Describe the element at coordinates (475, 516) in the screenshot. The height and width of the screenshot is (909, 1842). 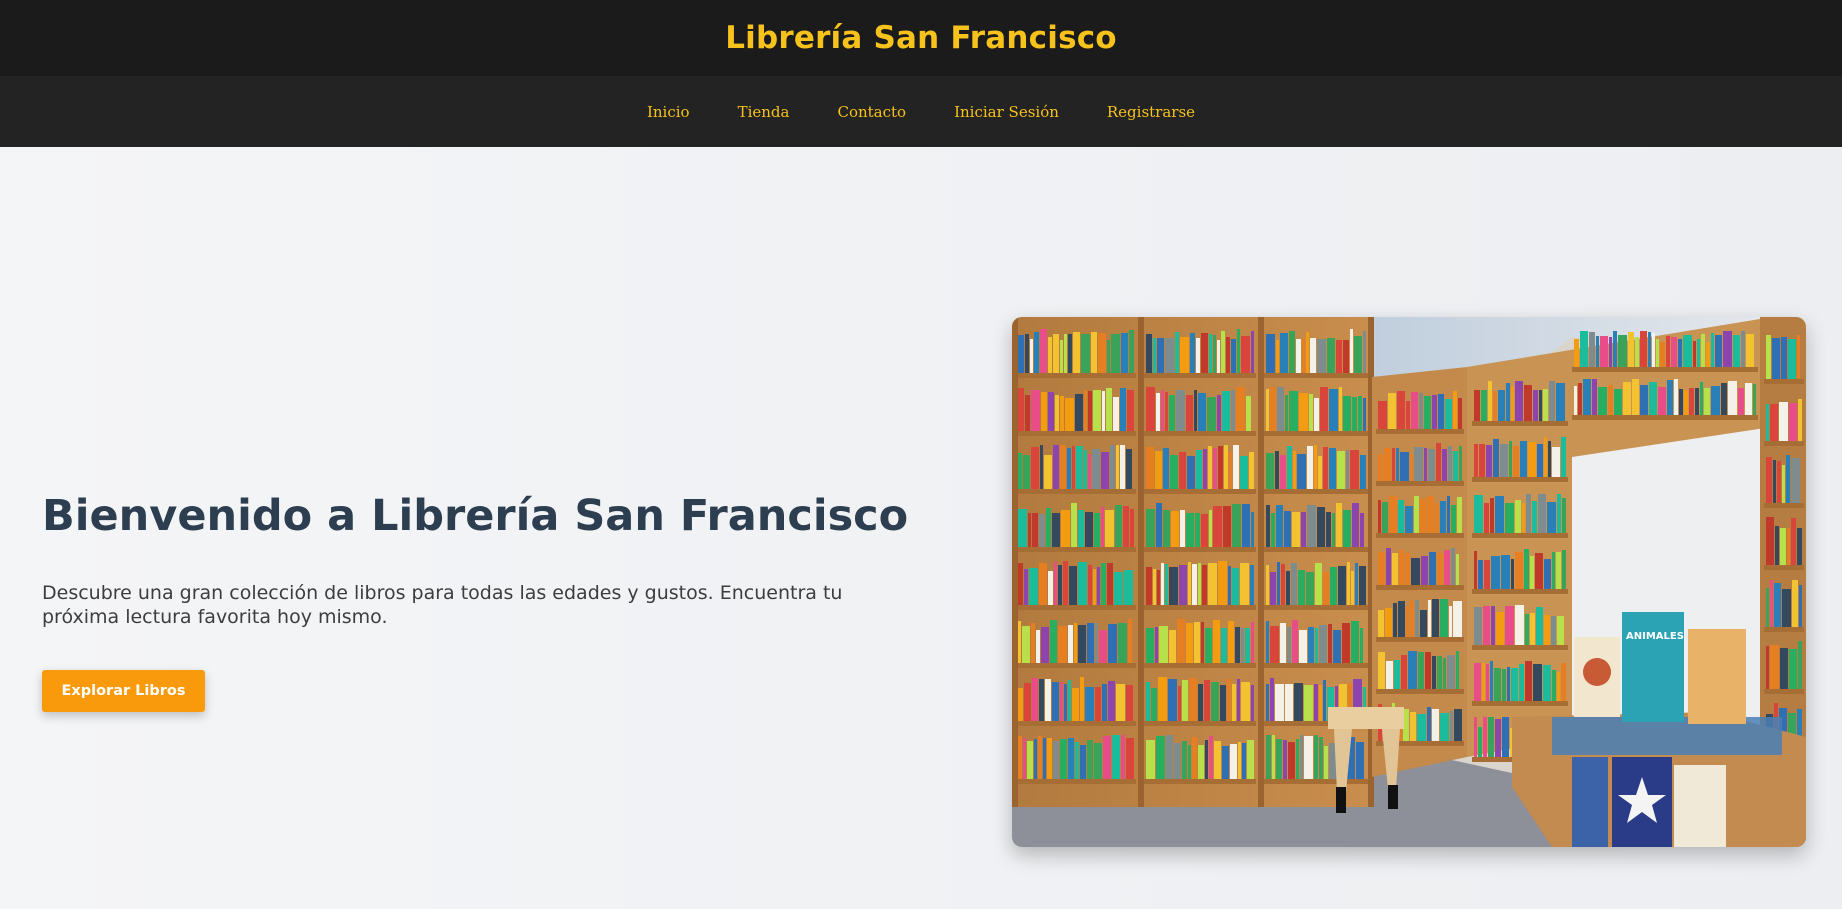
I see `hero-title: Bienvenido a Librería San Francisco` at that location.